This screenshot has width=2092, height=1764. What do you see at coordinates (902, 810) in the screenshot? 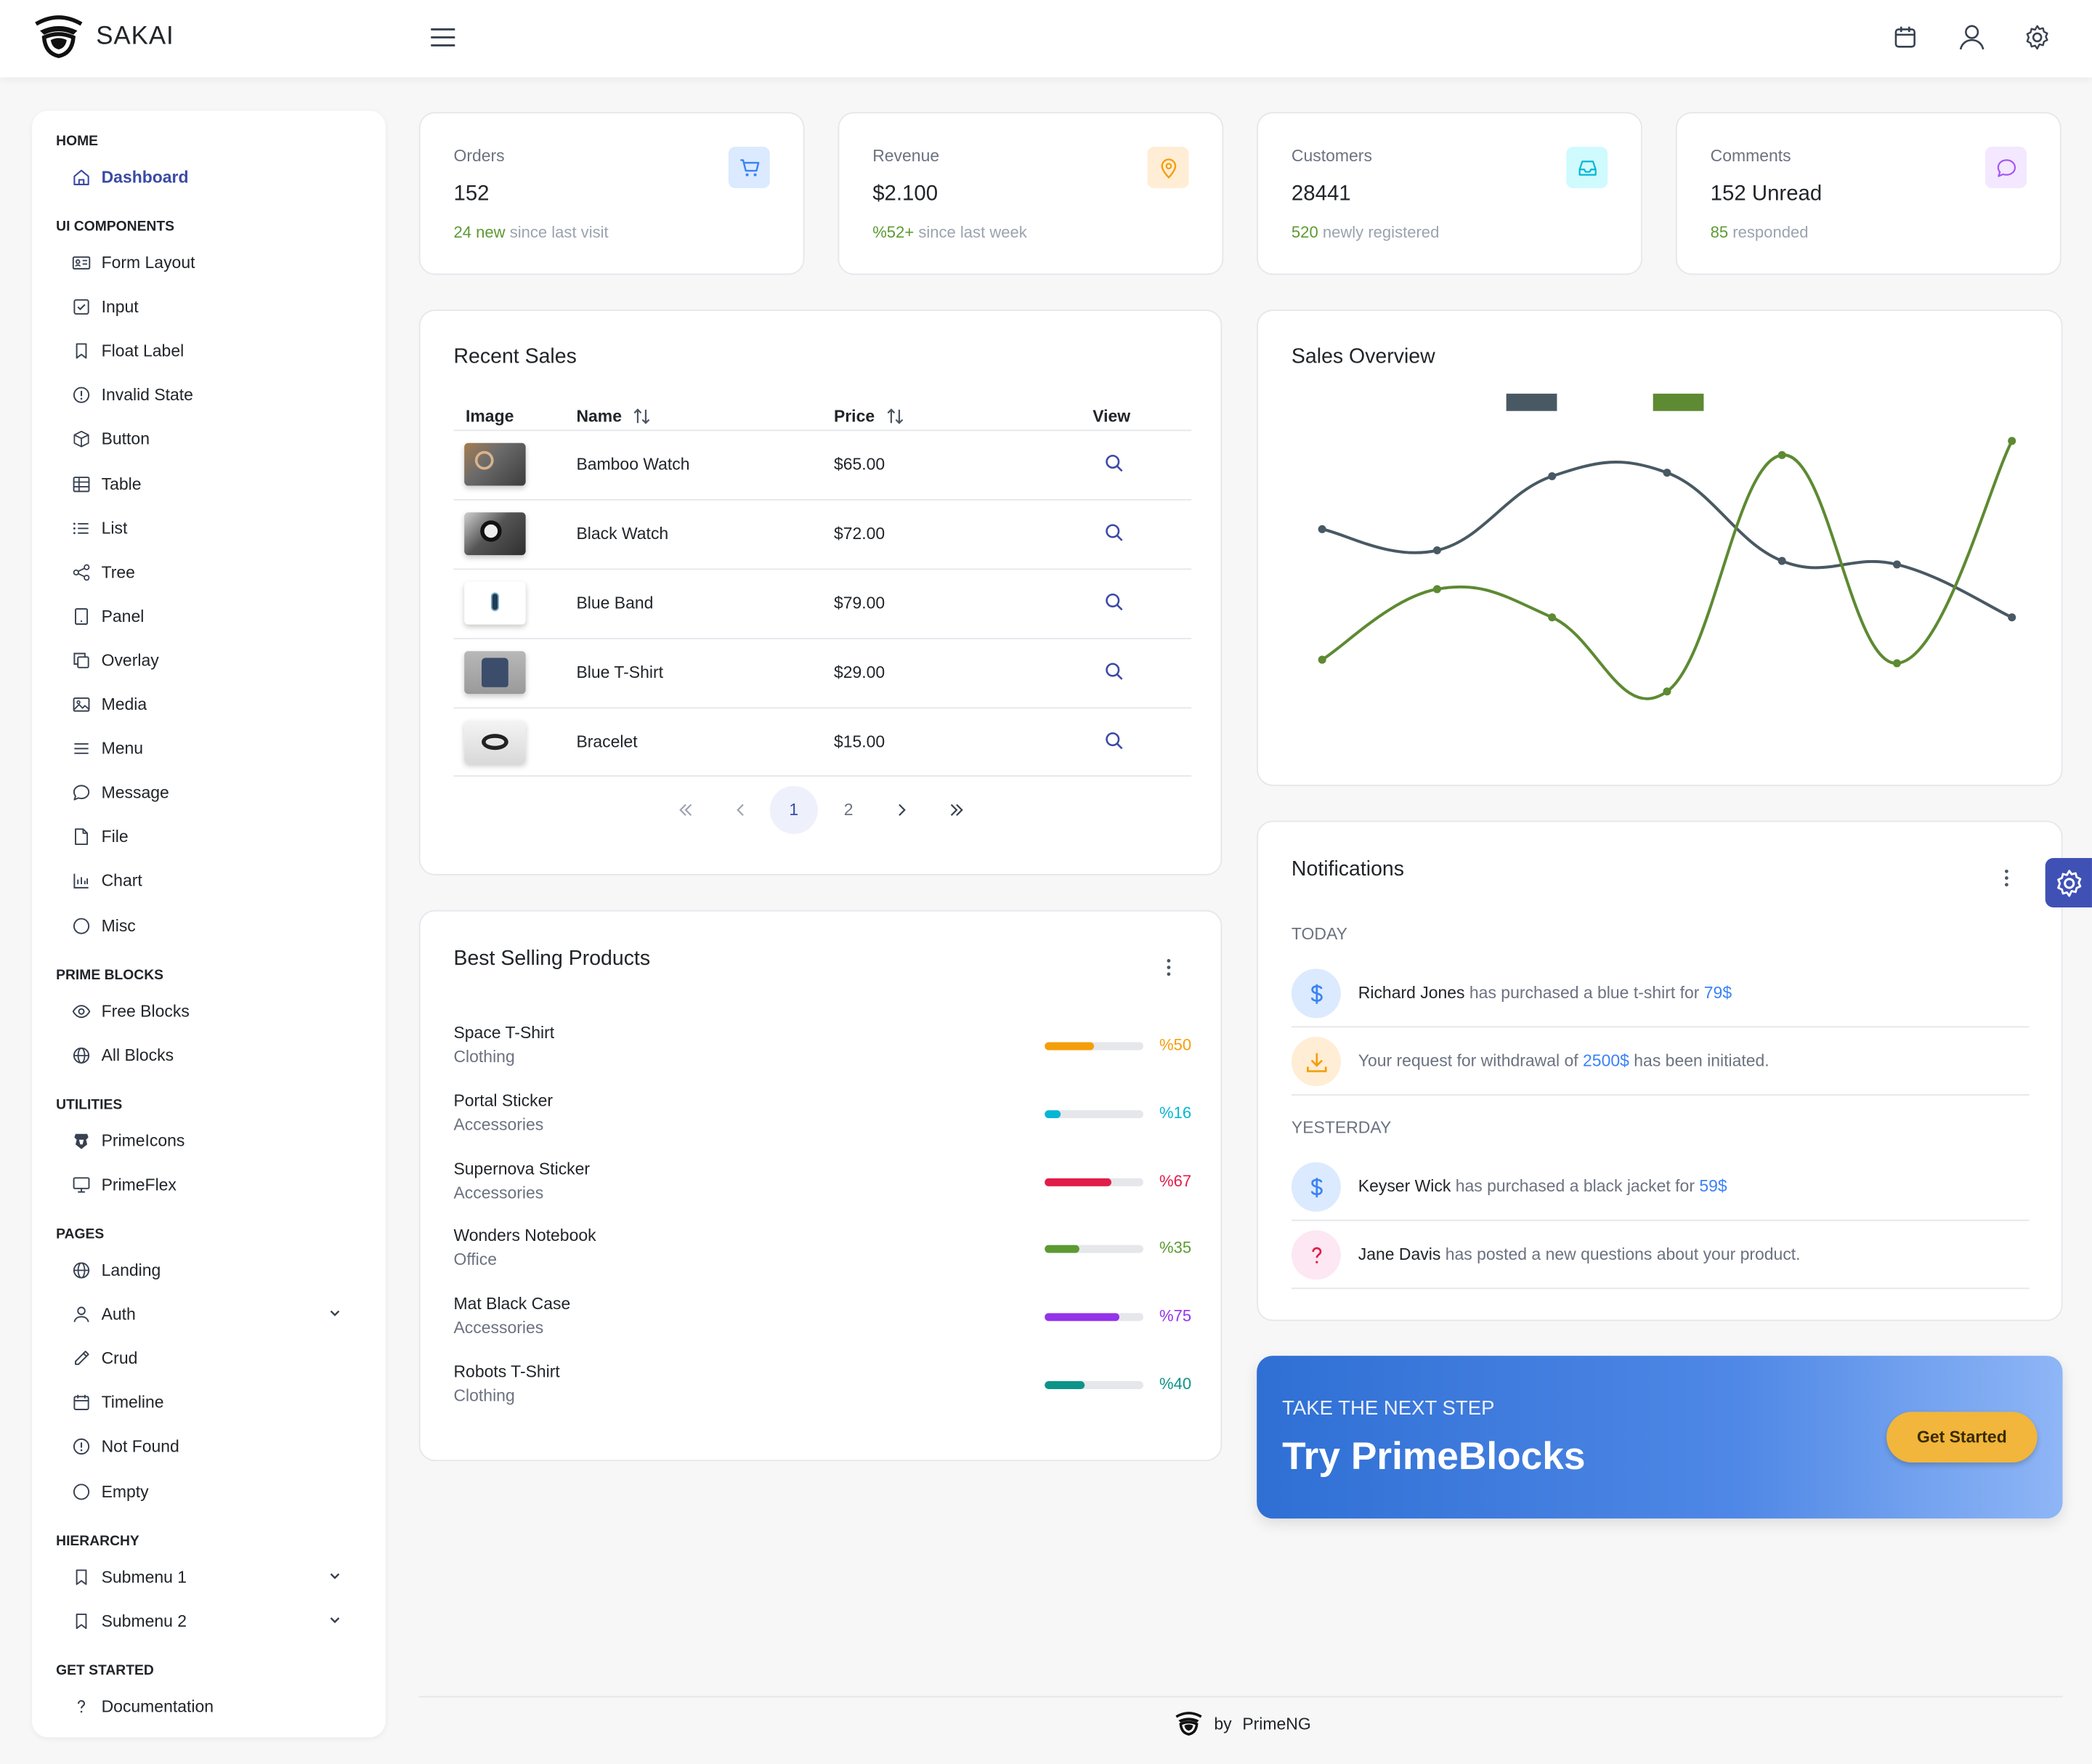
I see `next-page-button` at bounding box center [902, 810].